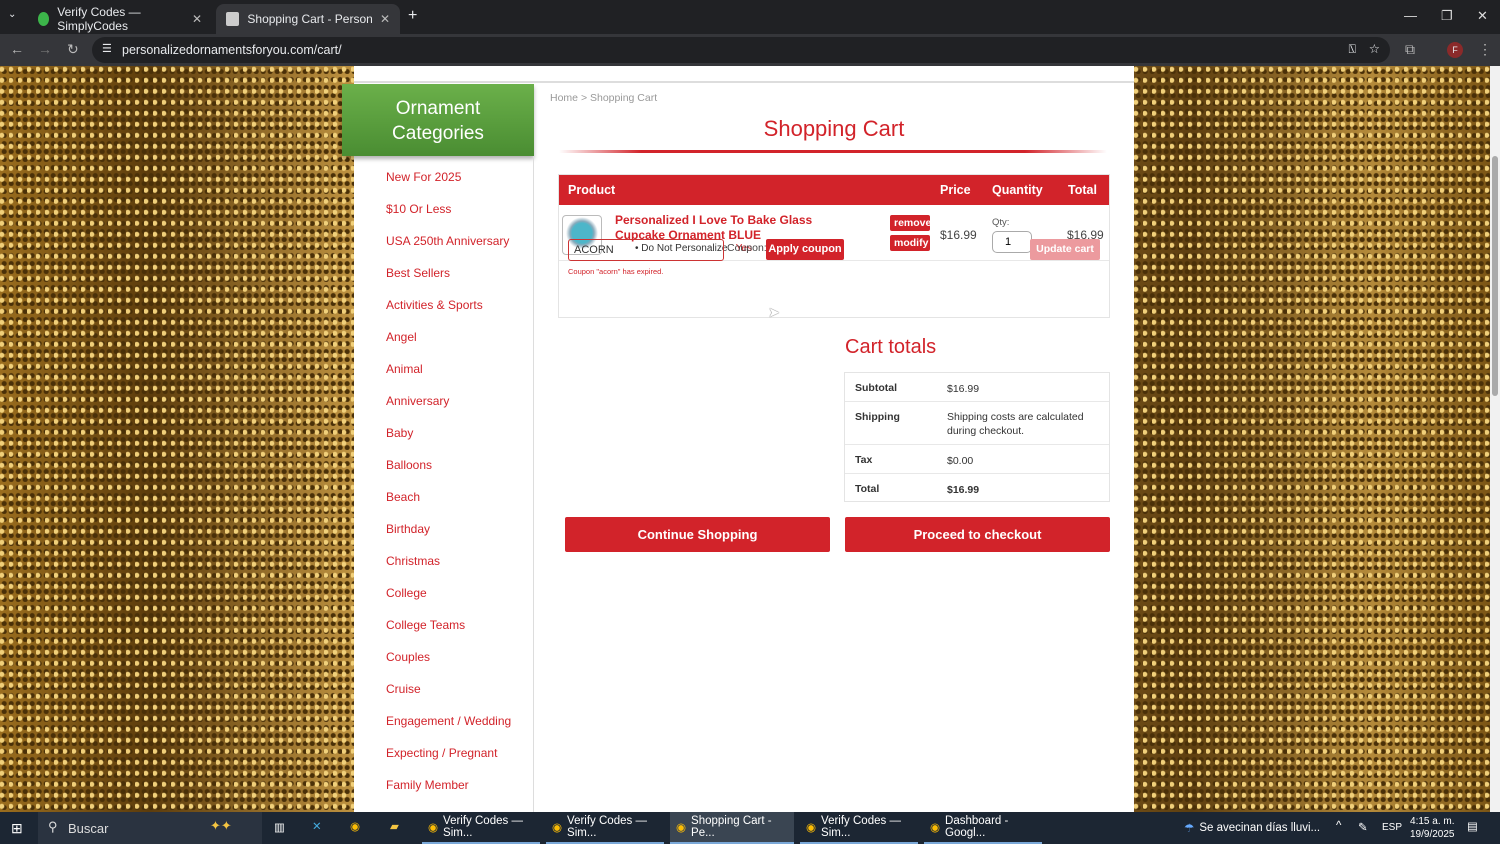 Image resolution: width=1500 pixels, height=844 pixels. I want to click on proceed-to-checkout-button: Proceed to checkout, so click(977, 534).